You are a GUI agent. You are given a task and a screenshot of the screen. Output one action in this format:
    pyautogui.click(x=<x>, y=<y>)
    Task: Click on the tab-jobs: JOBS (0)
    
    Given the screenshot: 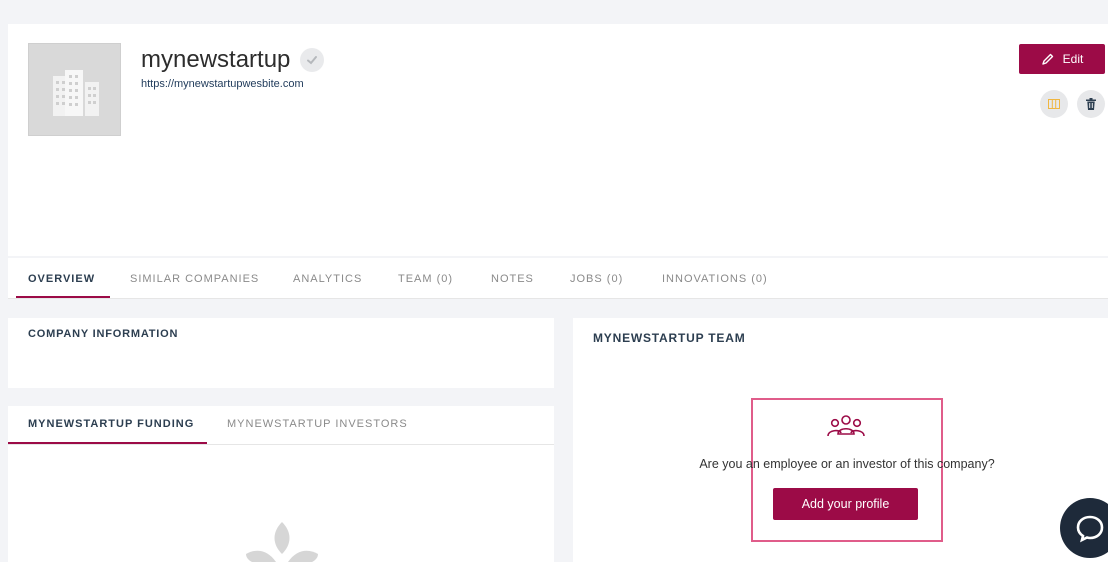 What is the action you would take?
    pyautogui.click(x=596, y=279)
    